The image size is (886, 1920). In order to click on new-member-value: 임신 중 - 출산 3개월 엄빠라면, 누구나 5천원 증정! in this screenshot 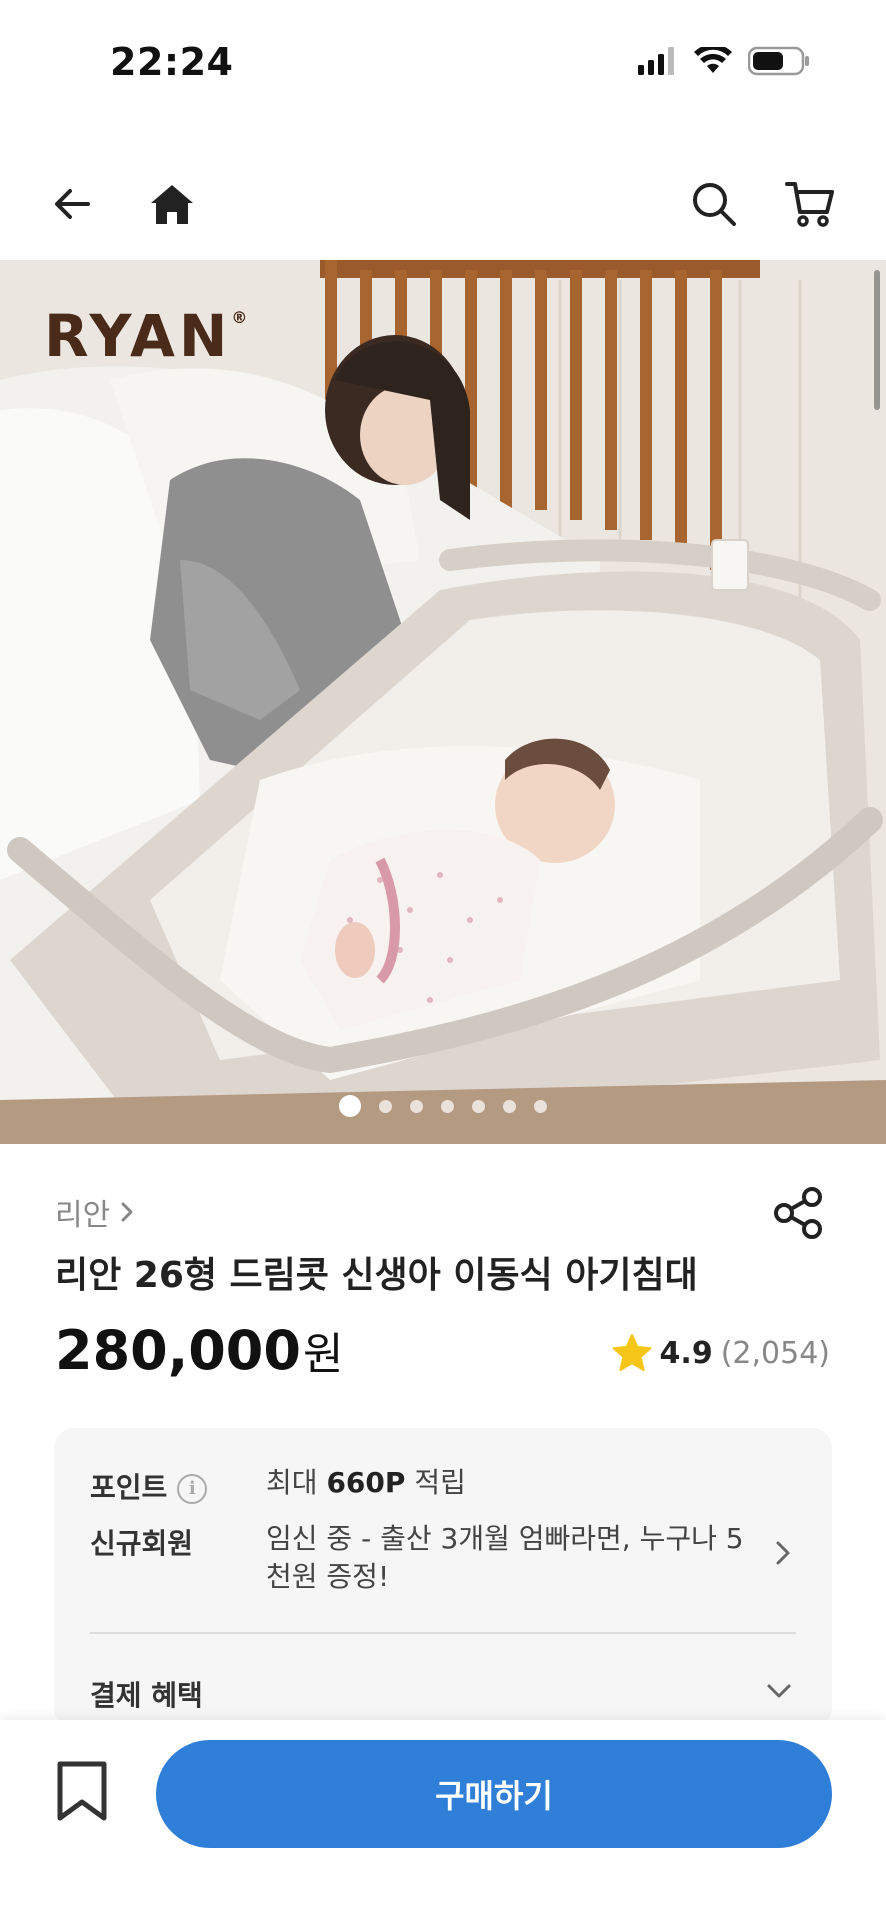, I will do `click(511, 1558)`.